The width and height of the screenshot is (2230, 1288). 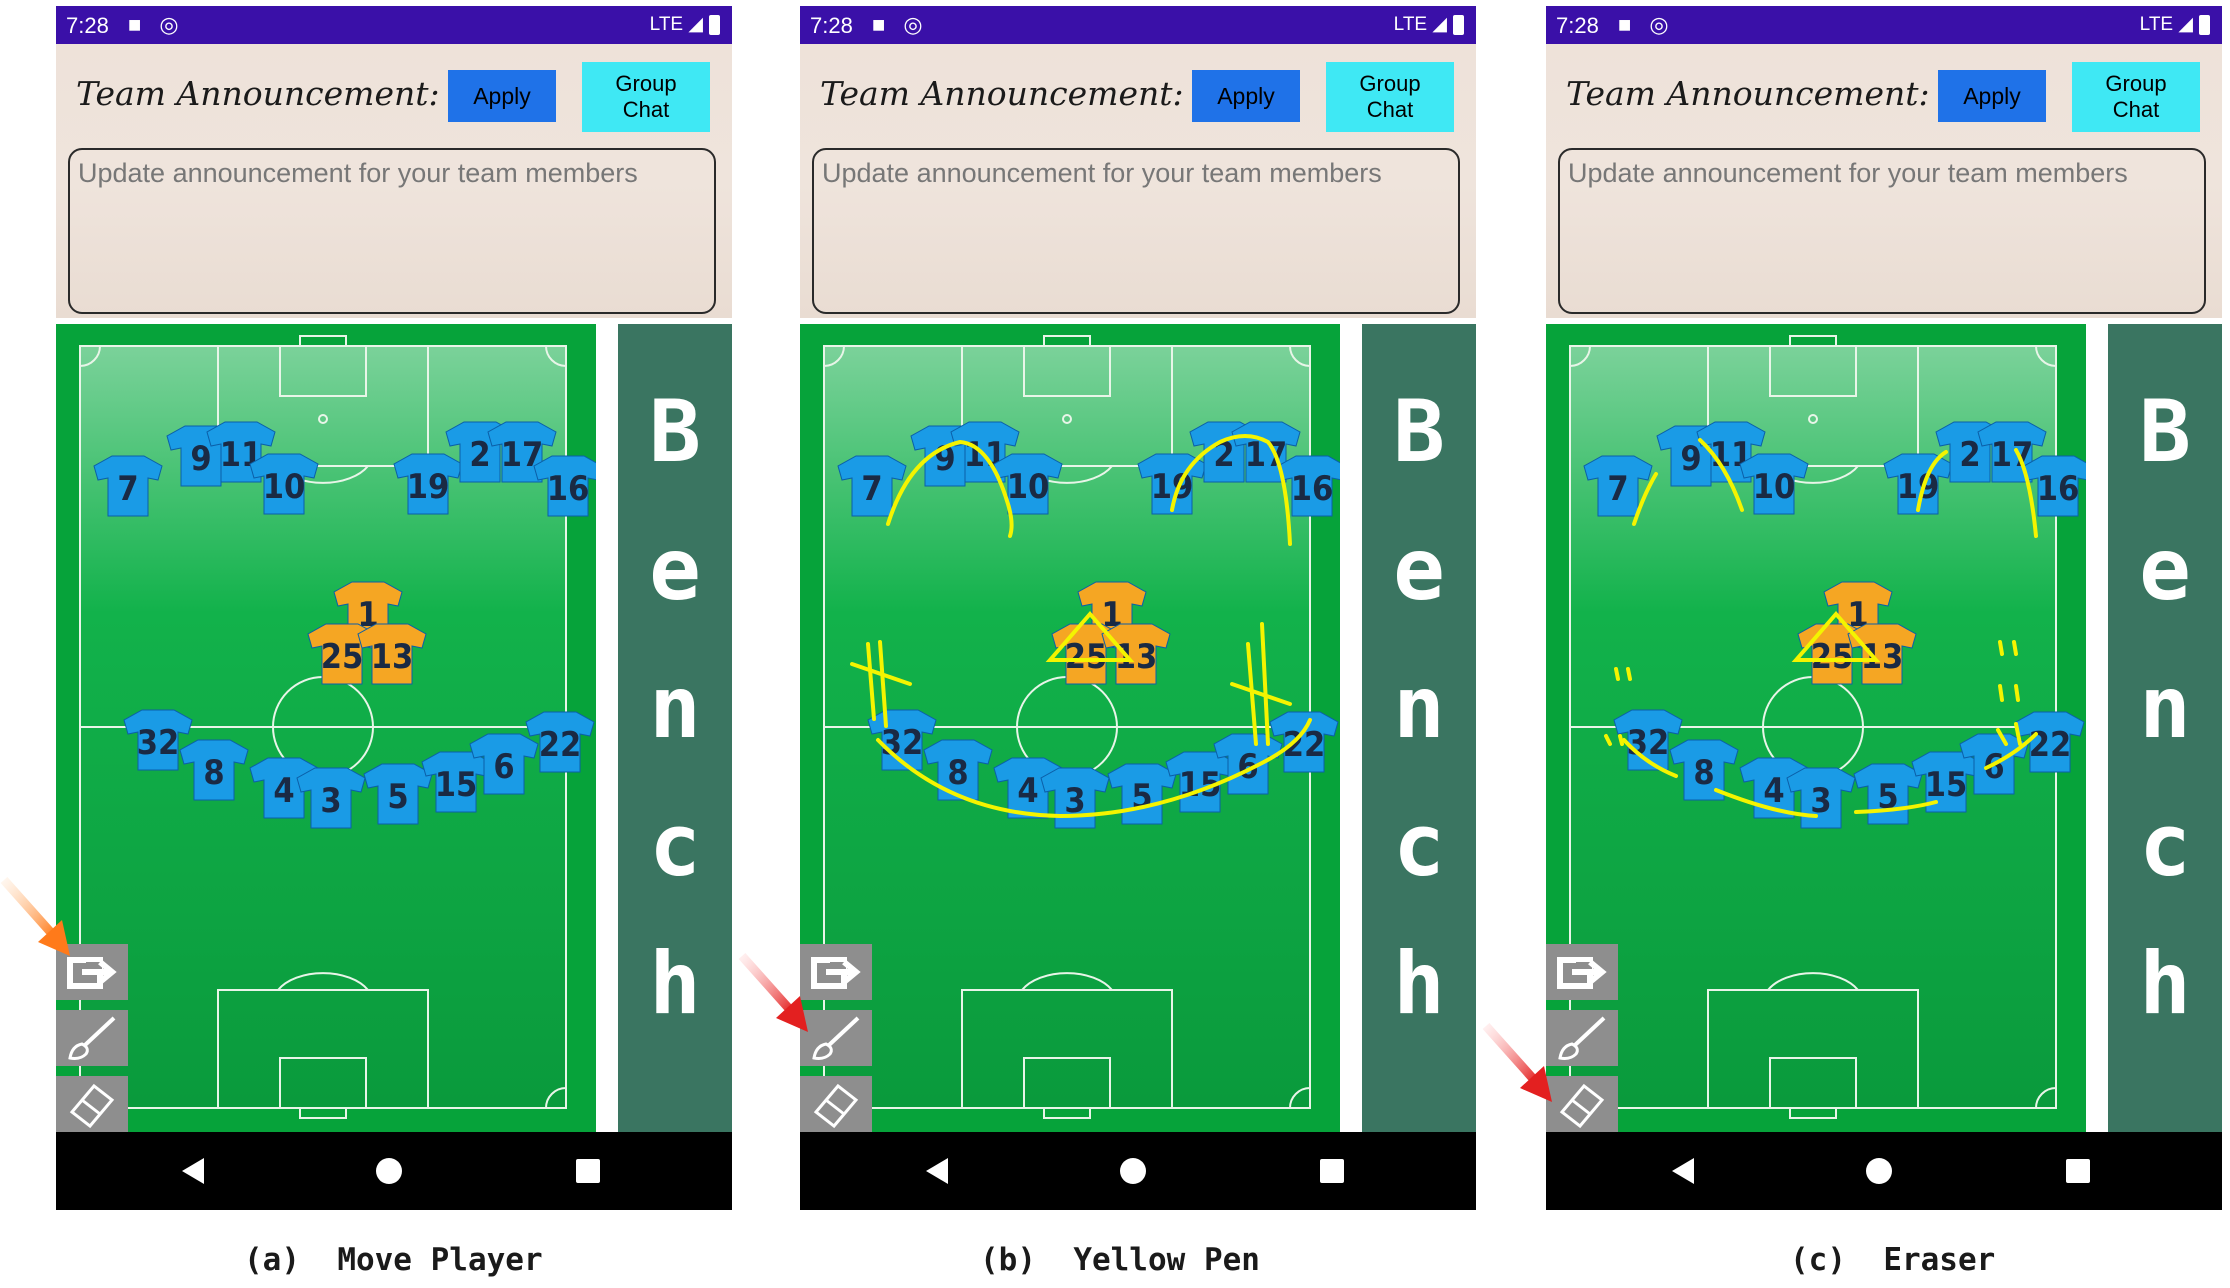 I want to click on jersey-number: 2, so click(x=1969, y=455).